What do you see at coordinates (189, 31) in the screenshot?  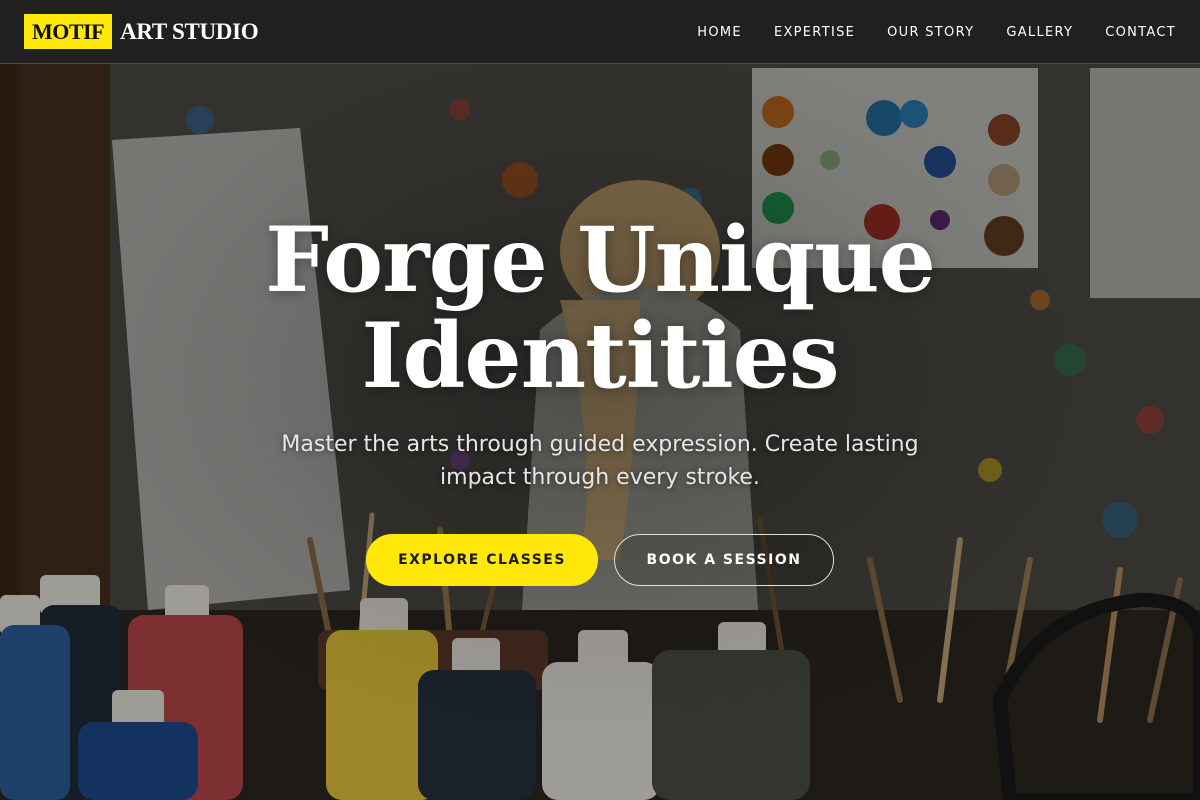 I see `logo-text: ART STUDIO` at bounding box center [189, 31].